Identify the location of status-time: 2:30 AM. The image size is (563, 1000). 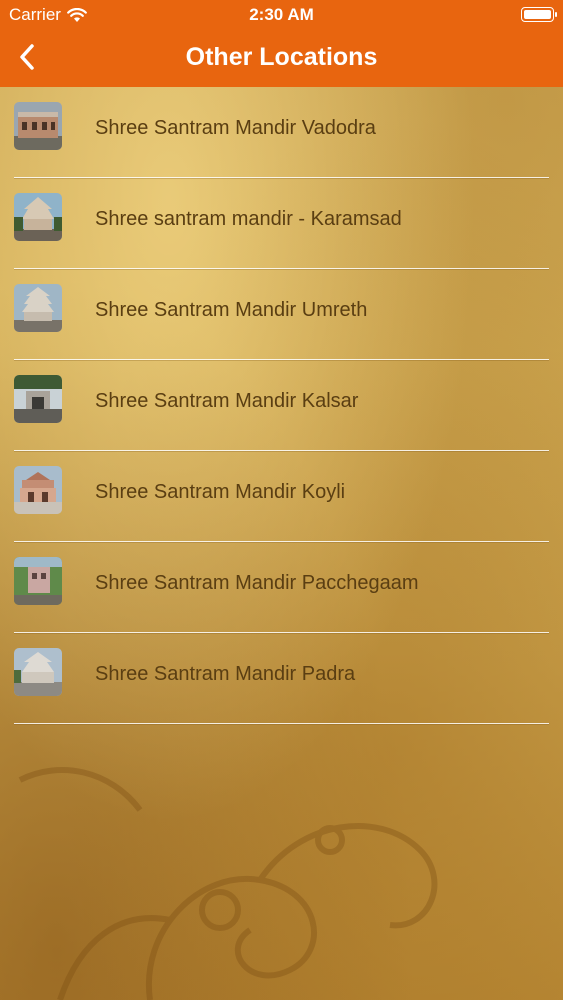
(281, 14).